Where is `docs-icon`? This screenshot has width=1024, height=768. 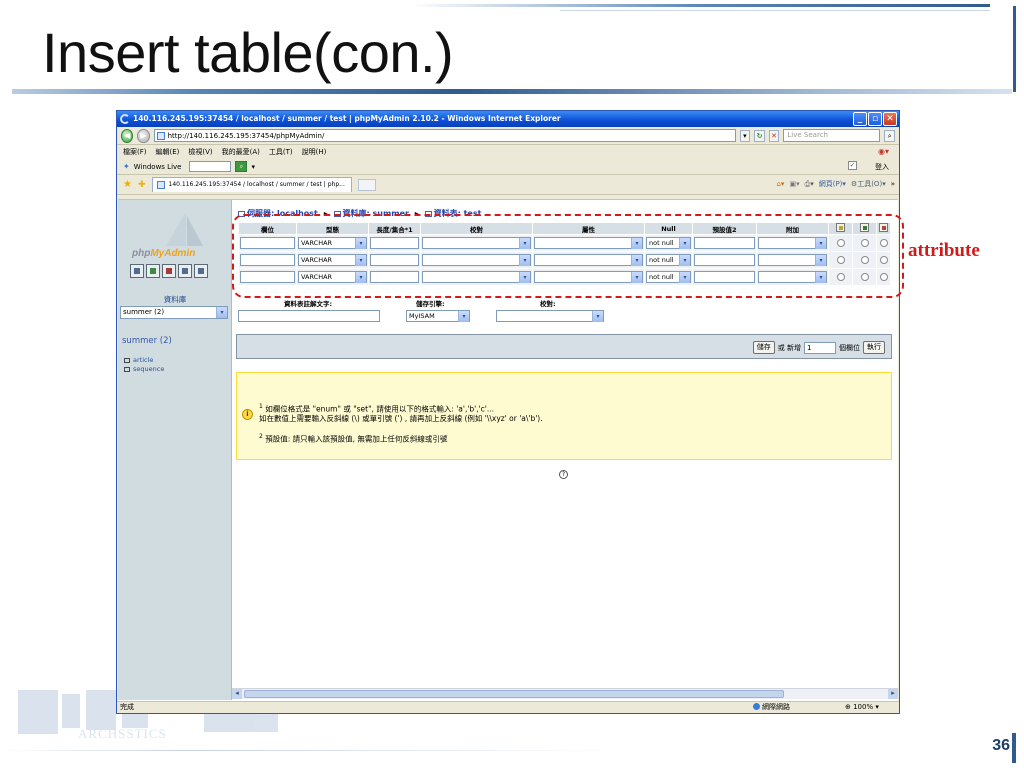
docs-icon is located at coordinates (185, 271).